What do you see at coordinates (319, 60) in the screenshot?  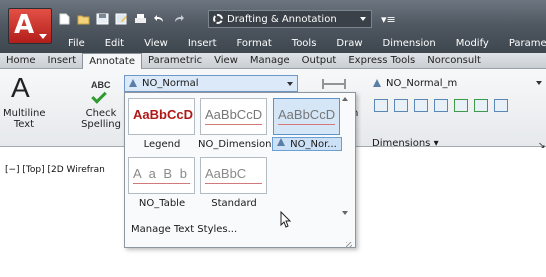 I see `tab-output: Output` at bounding box center [319, 60].